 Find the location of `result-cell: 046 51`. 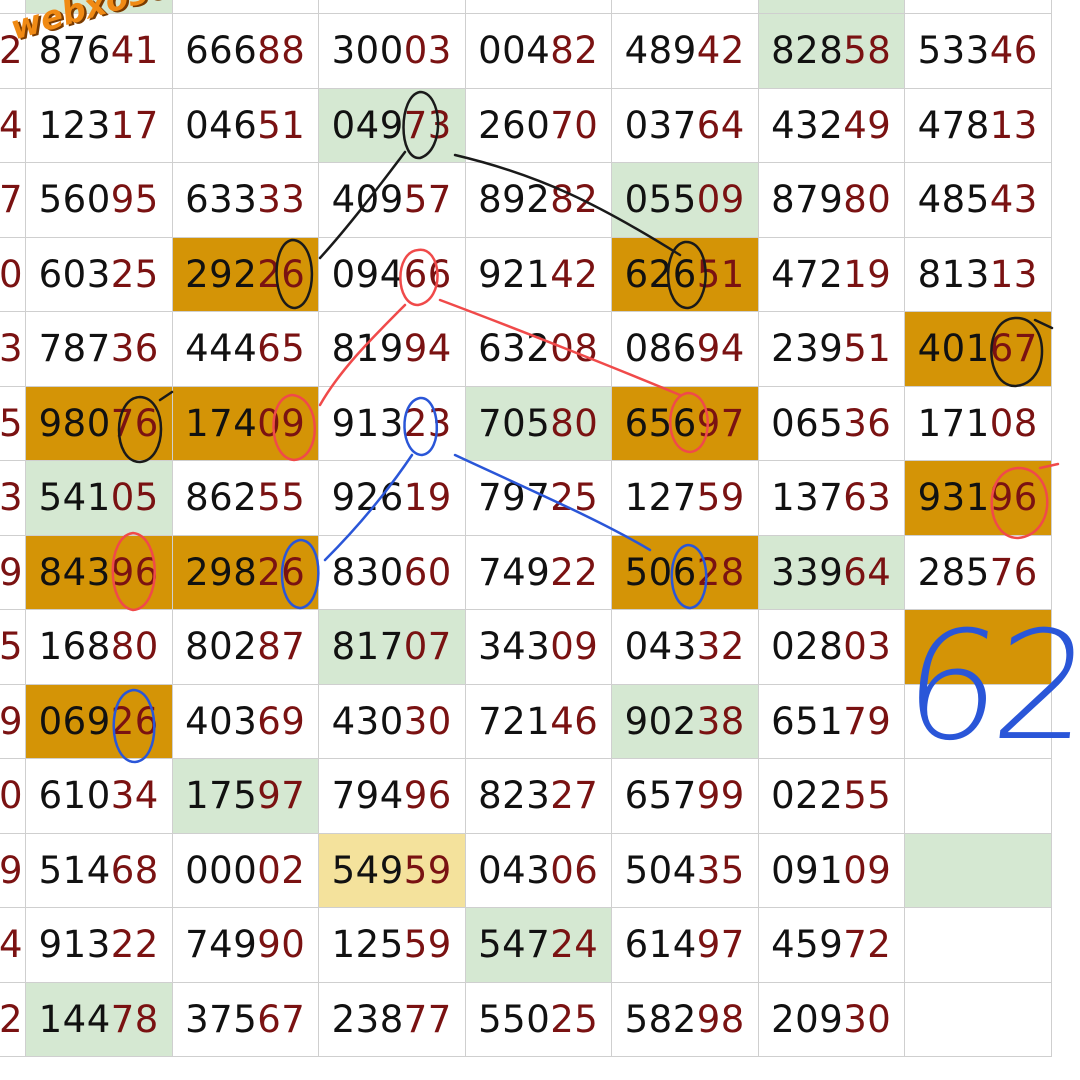

result-cell: 046 51 is located at coordinates (245, 125).